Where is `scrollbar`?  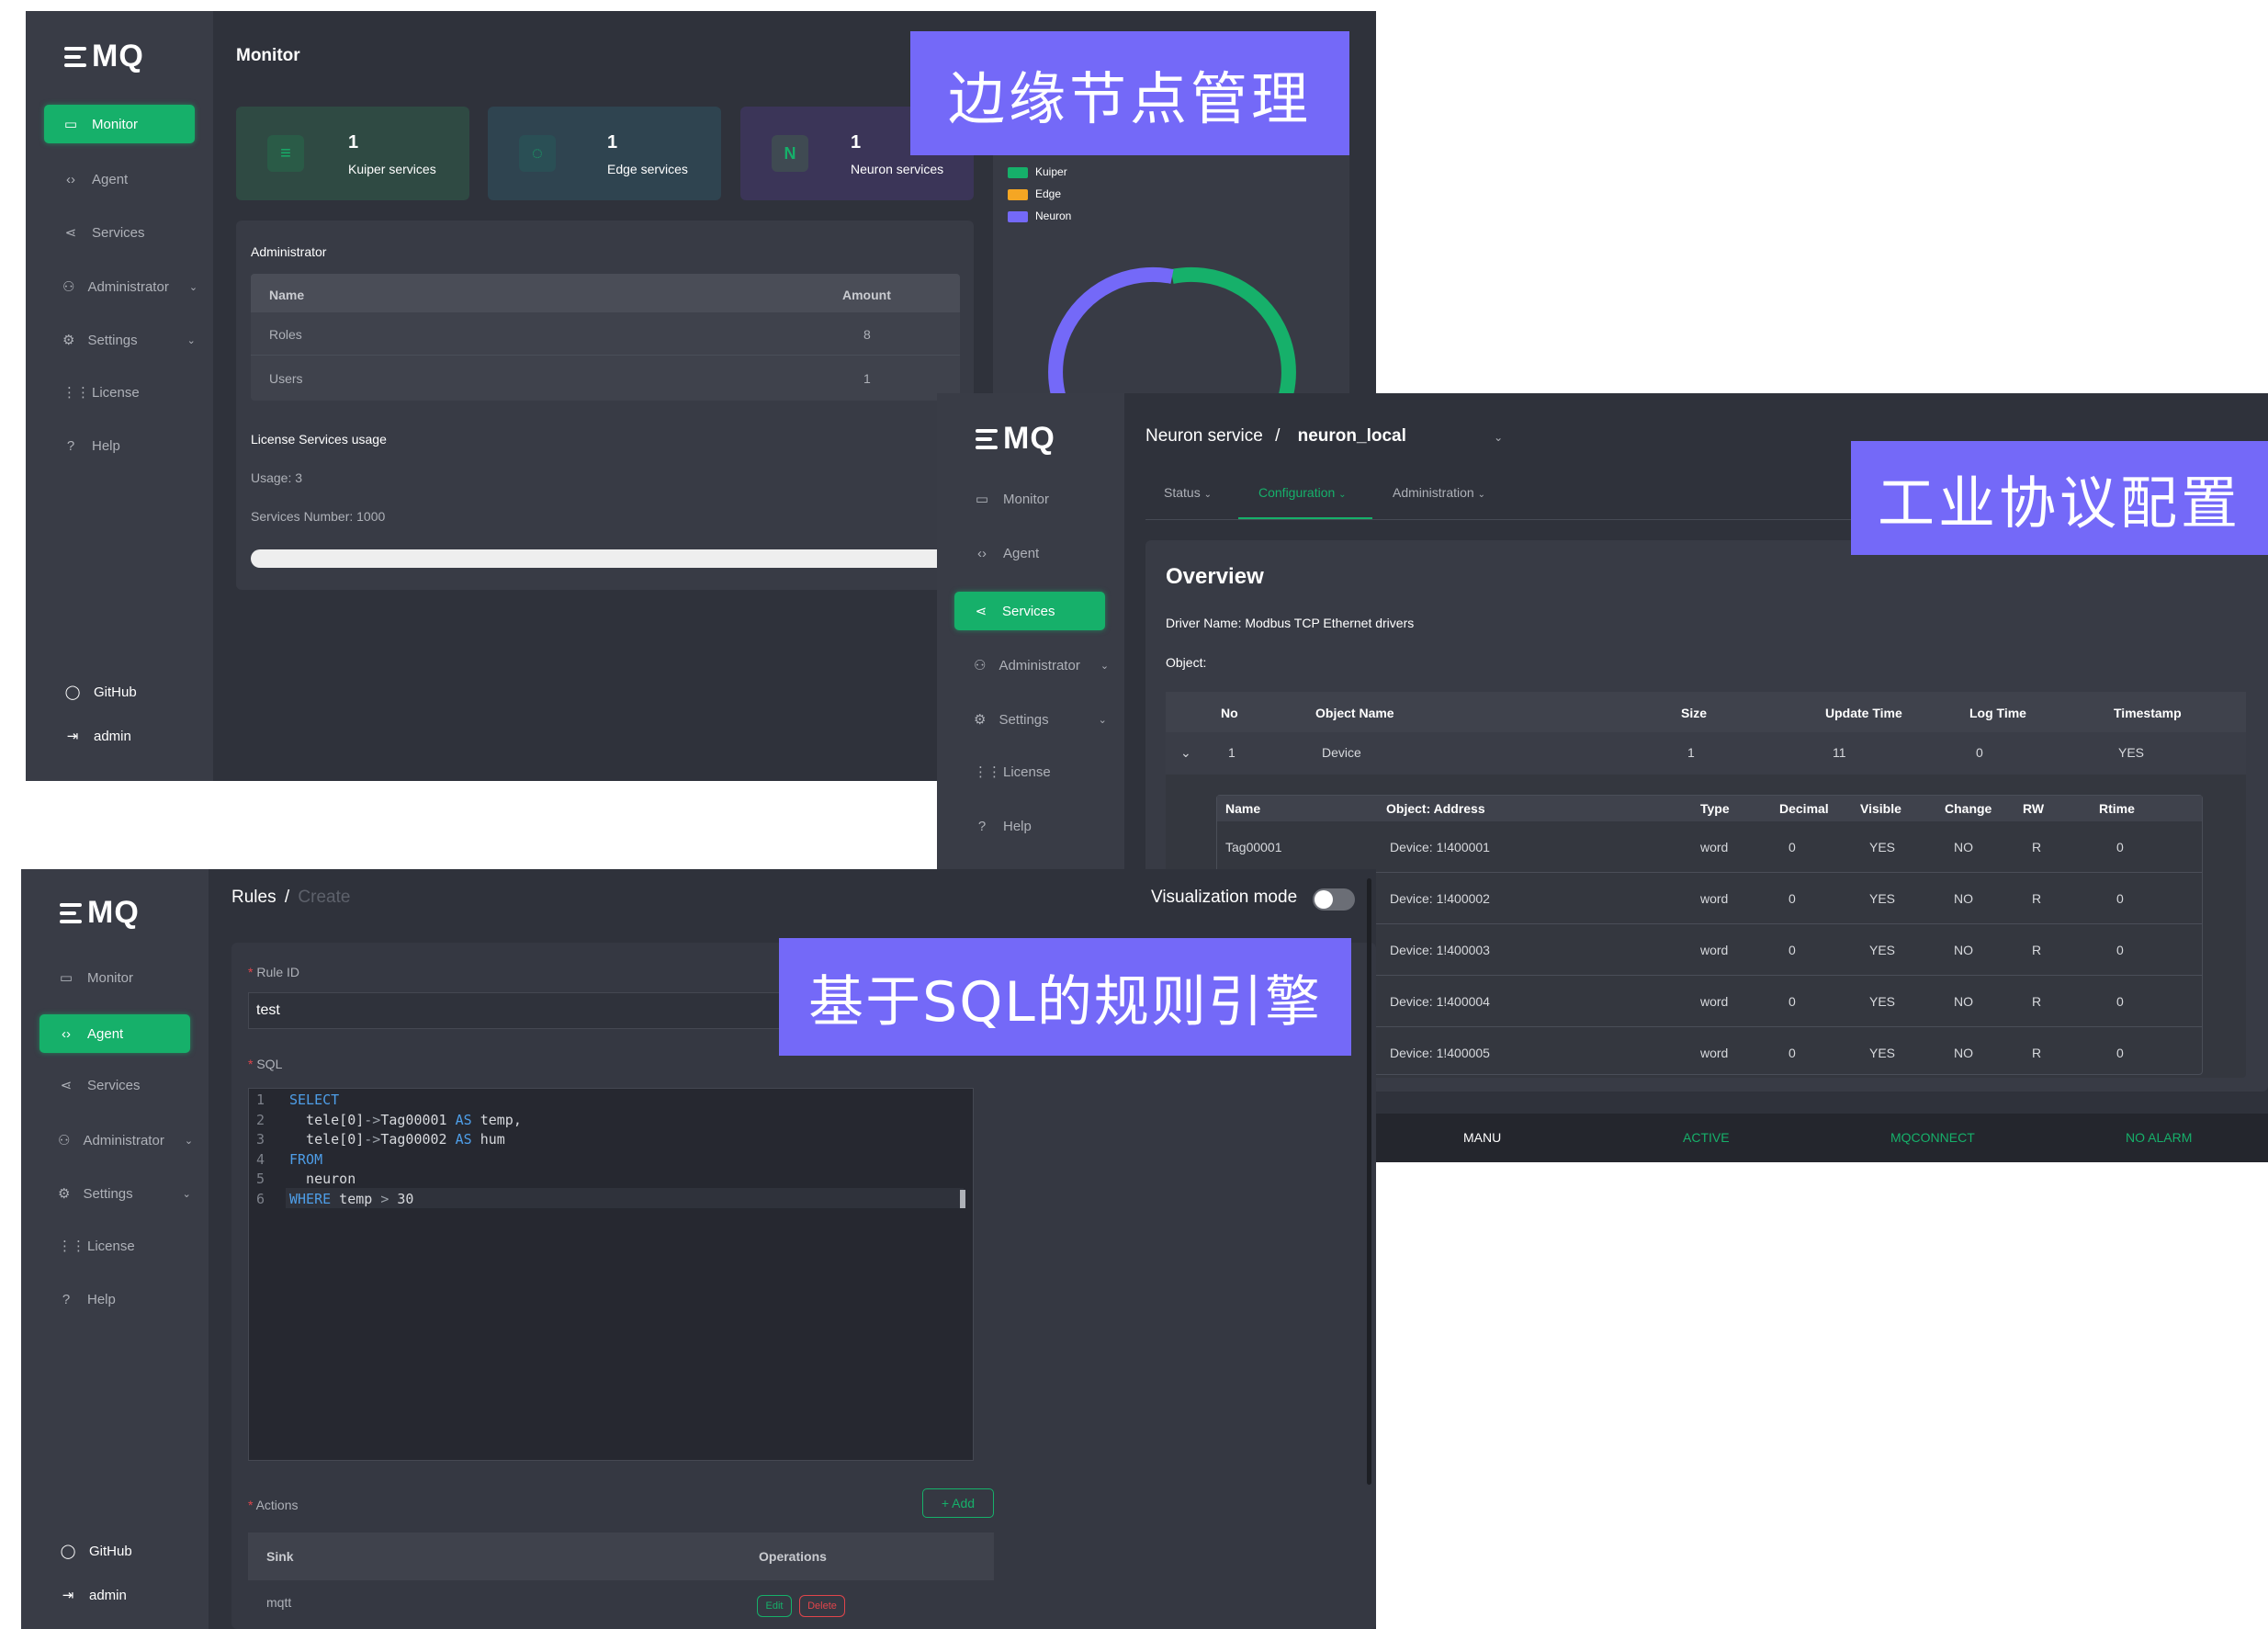
scrollbar is located at coordinates (1369, 1181).